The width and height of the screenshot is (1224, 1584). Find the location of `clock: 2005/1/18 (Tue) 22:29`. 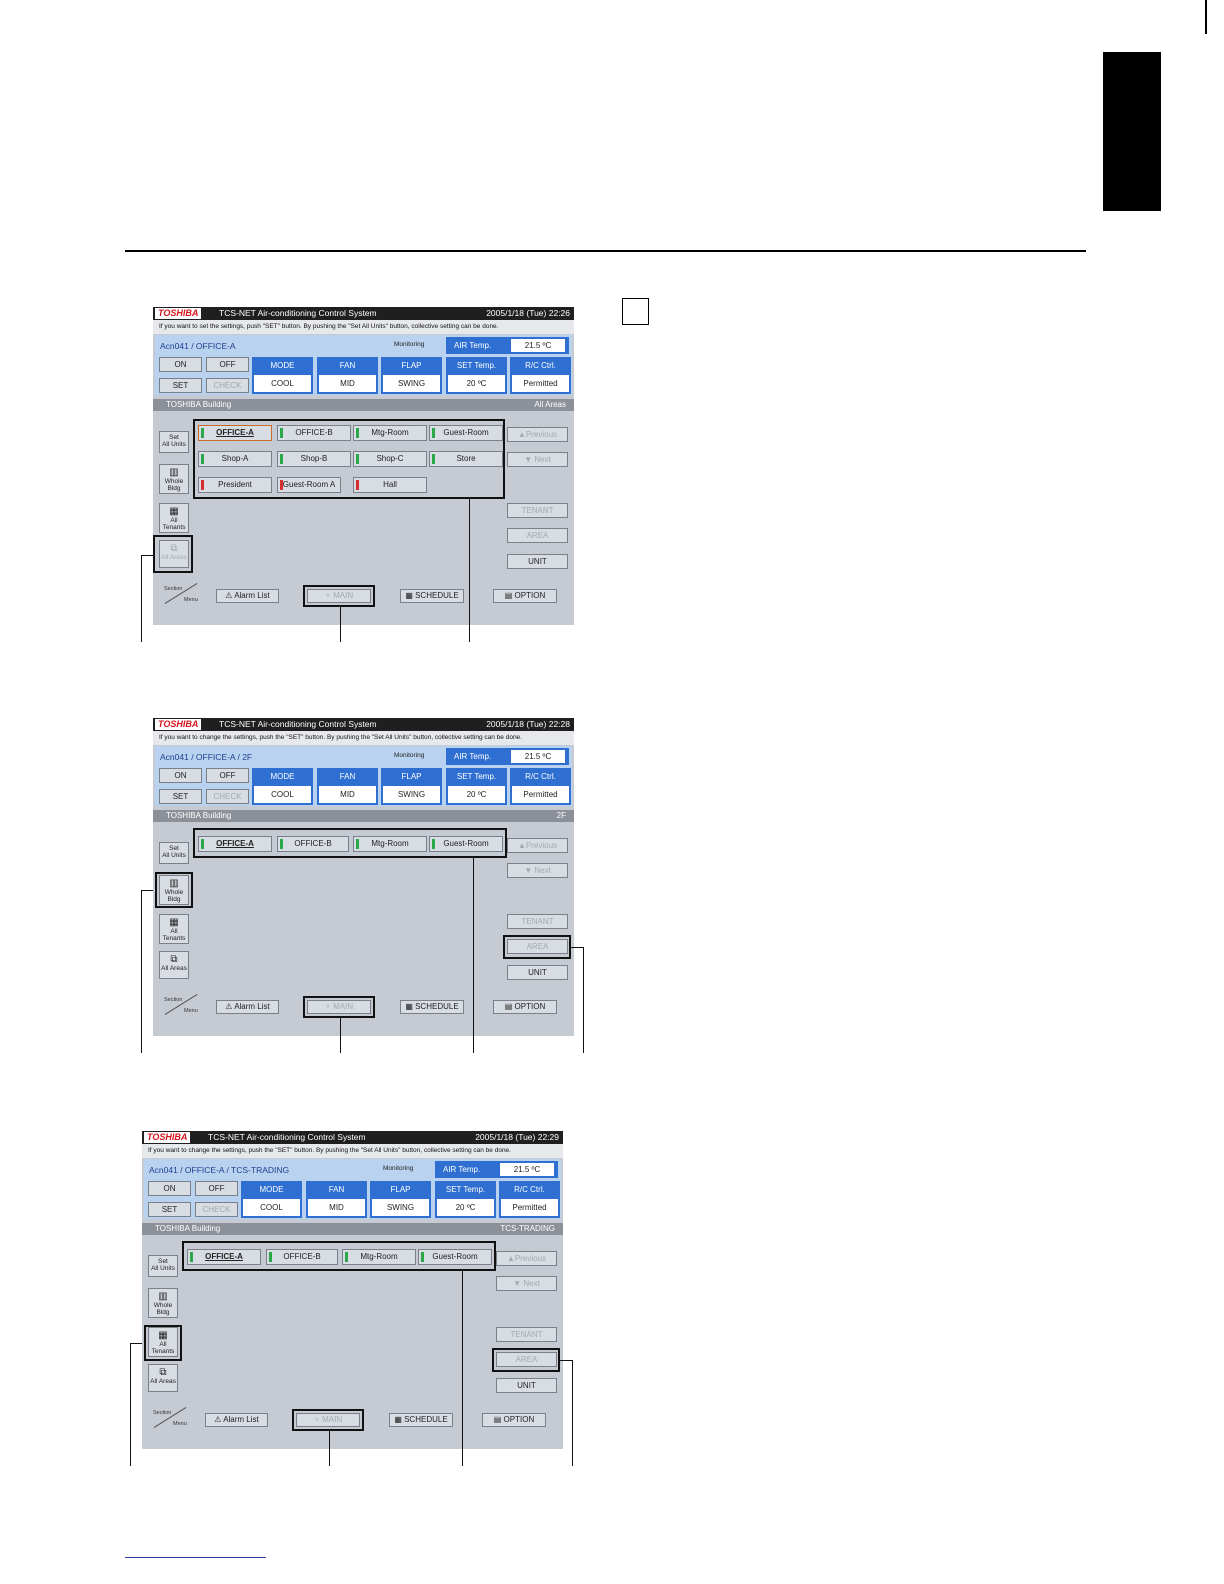

clock: 2005/1/18 (Tue) 22:29 is located at coordinates (517, 1137).